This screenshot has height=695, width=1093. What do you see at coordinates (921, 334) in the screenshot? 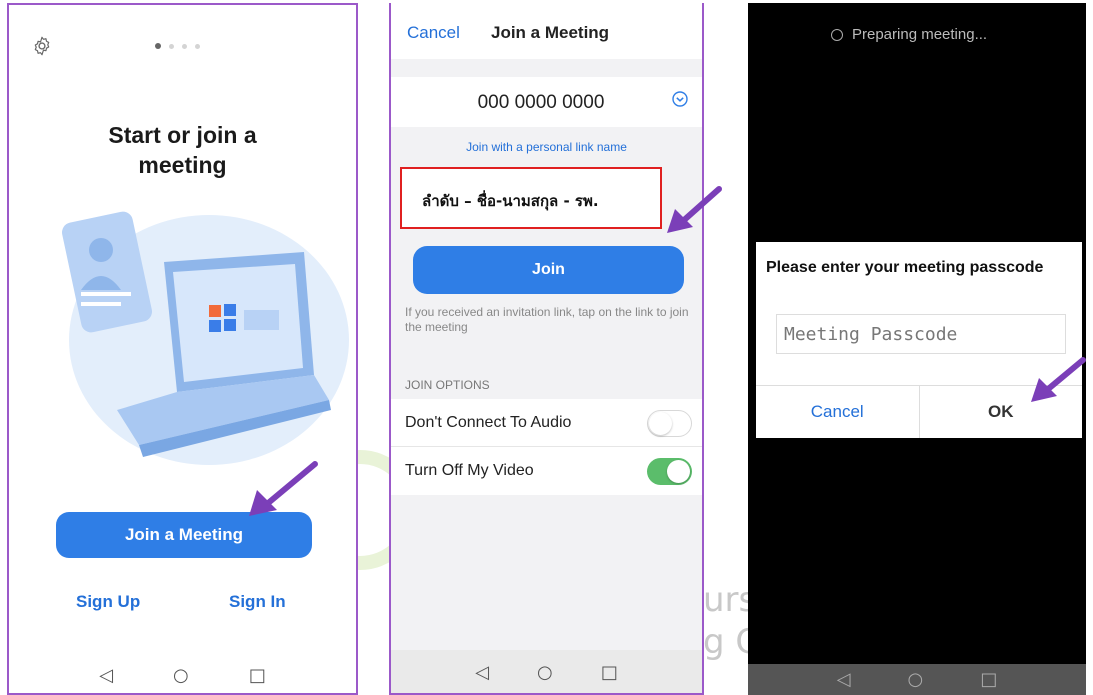
I see `passcode-input` at bounding box center [921, 334].